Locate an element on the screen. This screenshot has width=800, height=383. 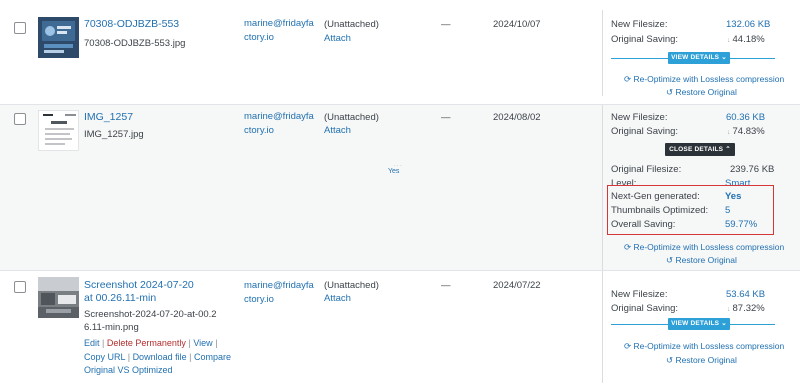
view-link: View is located at coordinates (202, 343).